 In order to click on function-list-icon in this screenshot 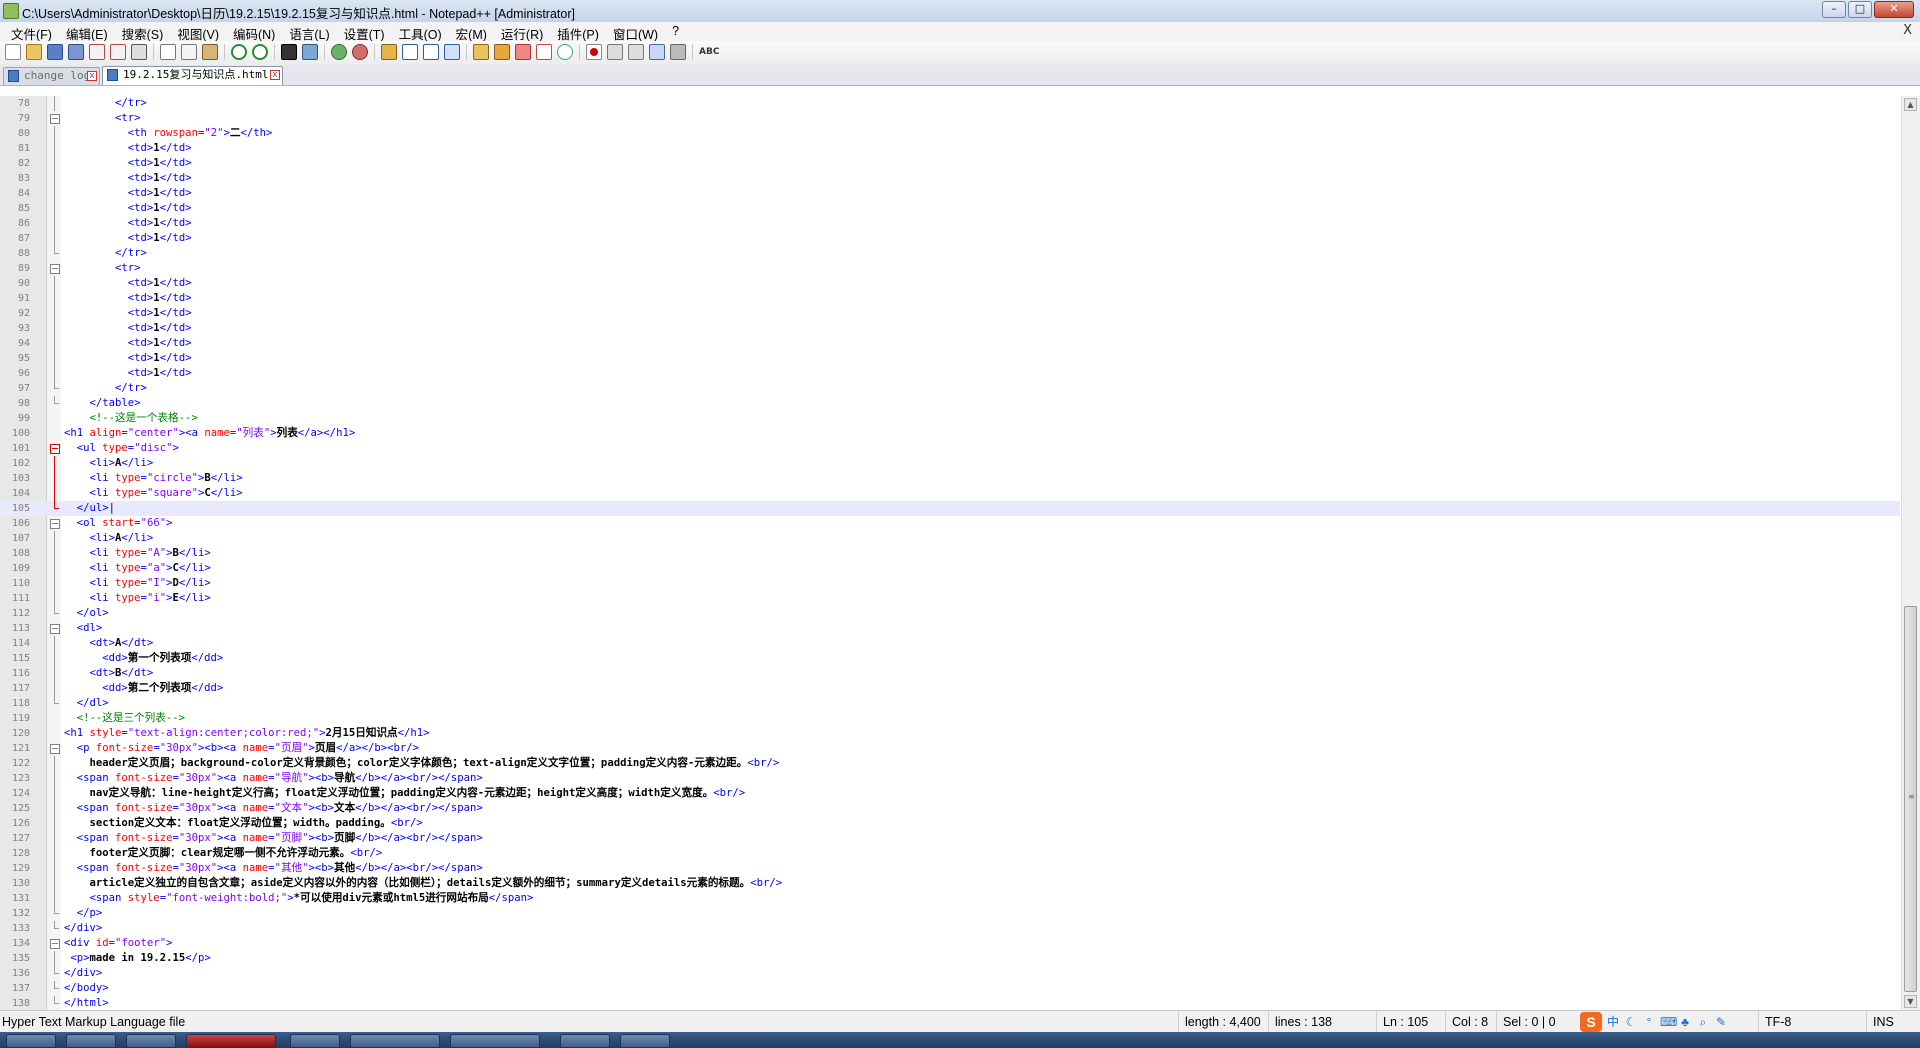, I will do `click(523, 52)`.